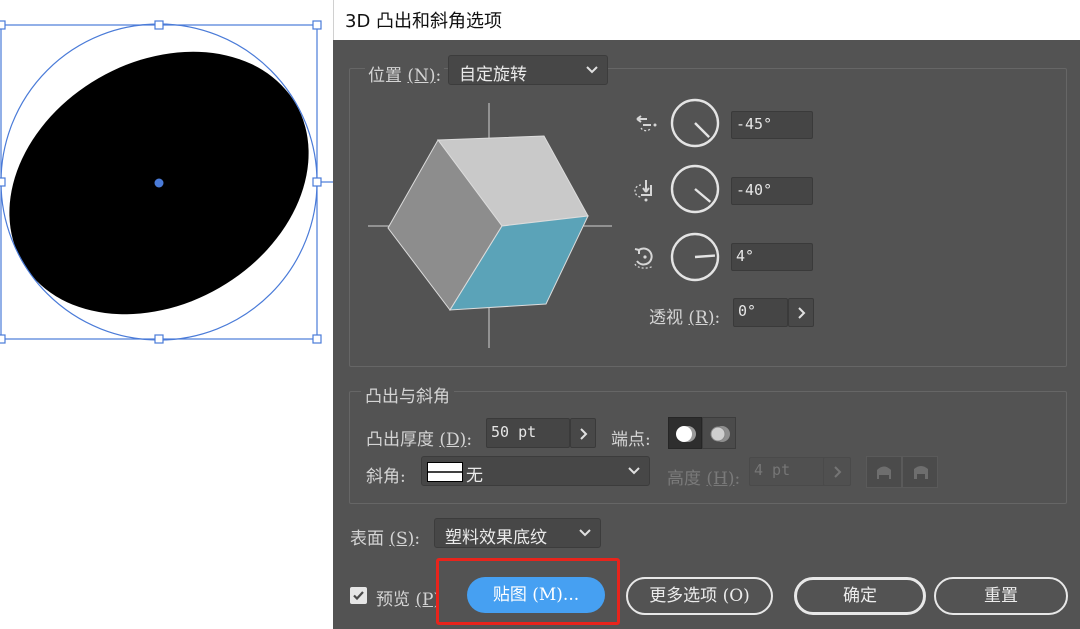  Describe the element at coordinates (720, 479) in the screenshot. I see `height-shortcut: (H)` at that location.